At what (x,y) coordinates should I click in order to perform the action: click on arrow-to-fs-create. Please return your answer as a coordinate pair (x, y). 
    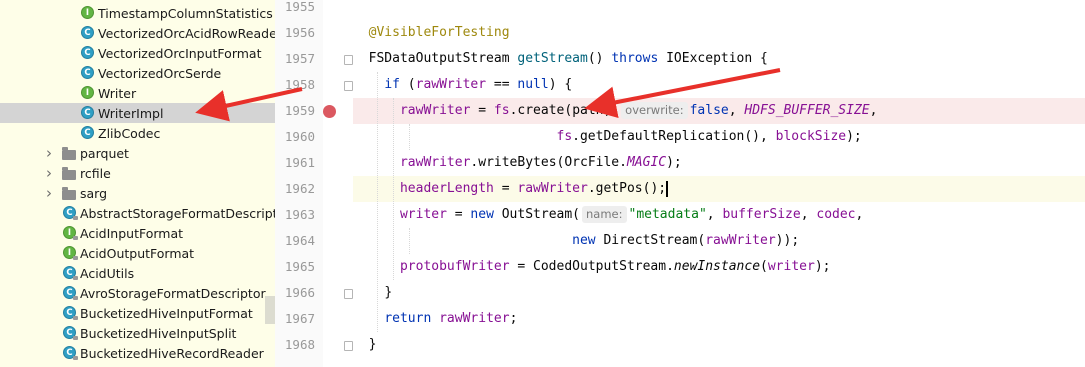
    Looking at the image, I should click on (682, 93).